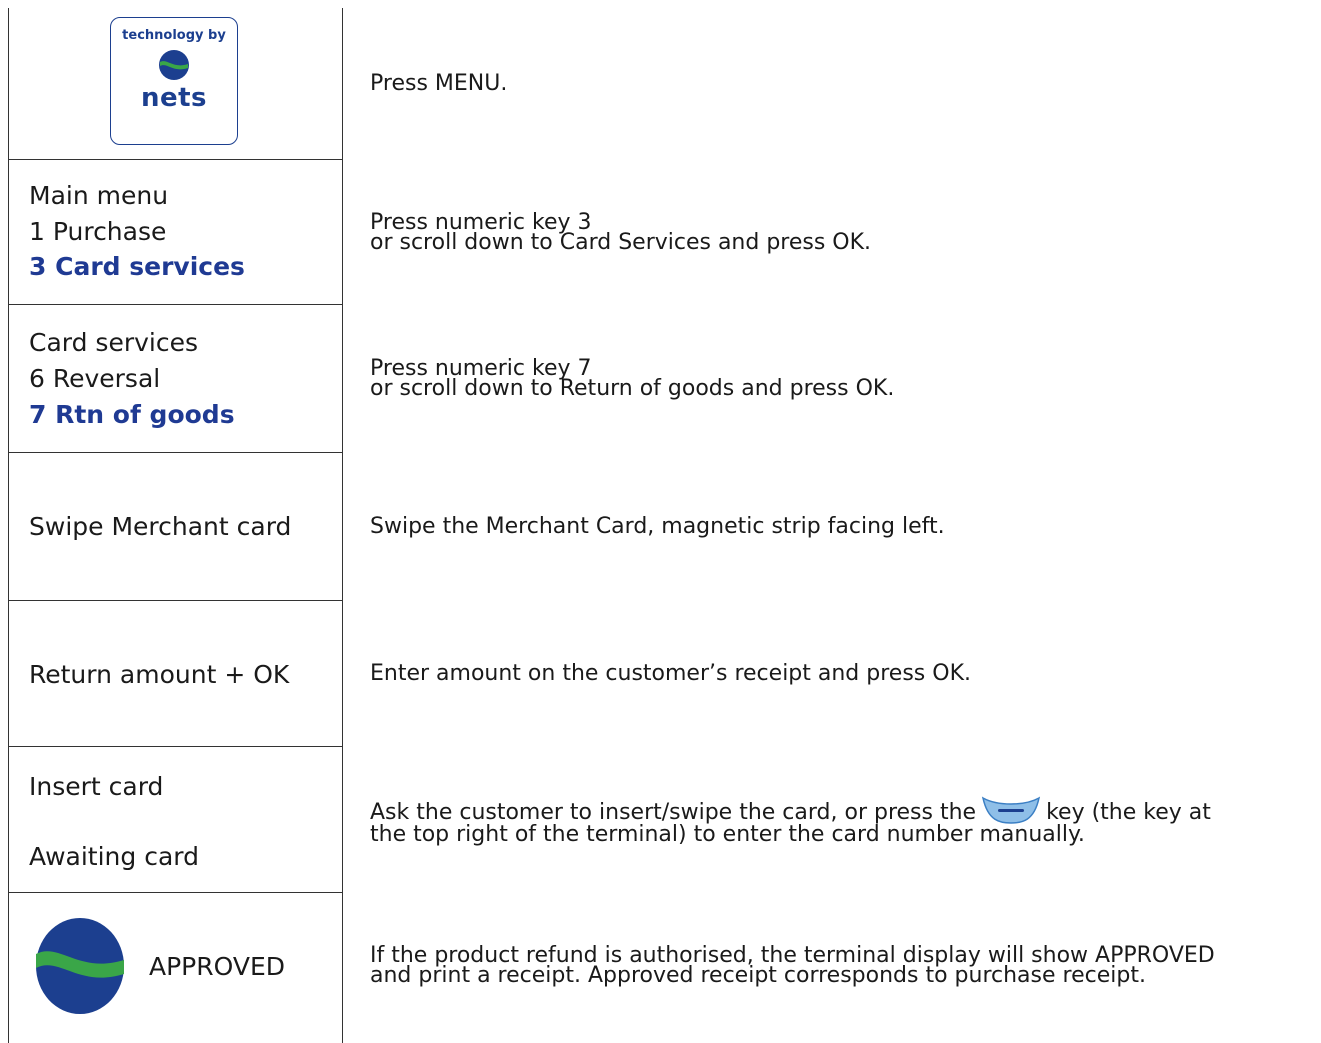 This screenshot has width=1321, height=1043. I want to click on step-description-1: Press MENU., so click(840, 84).